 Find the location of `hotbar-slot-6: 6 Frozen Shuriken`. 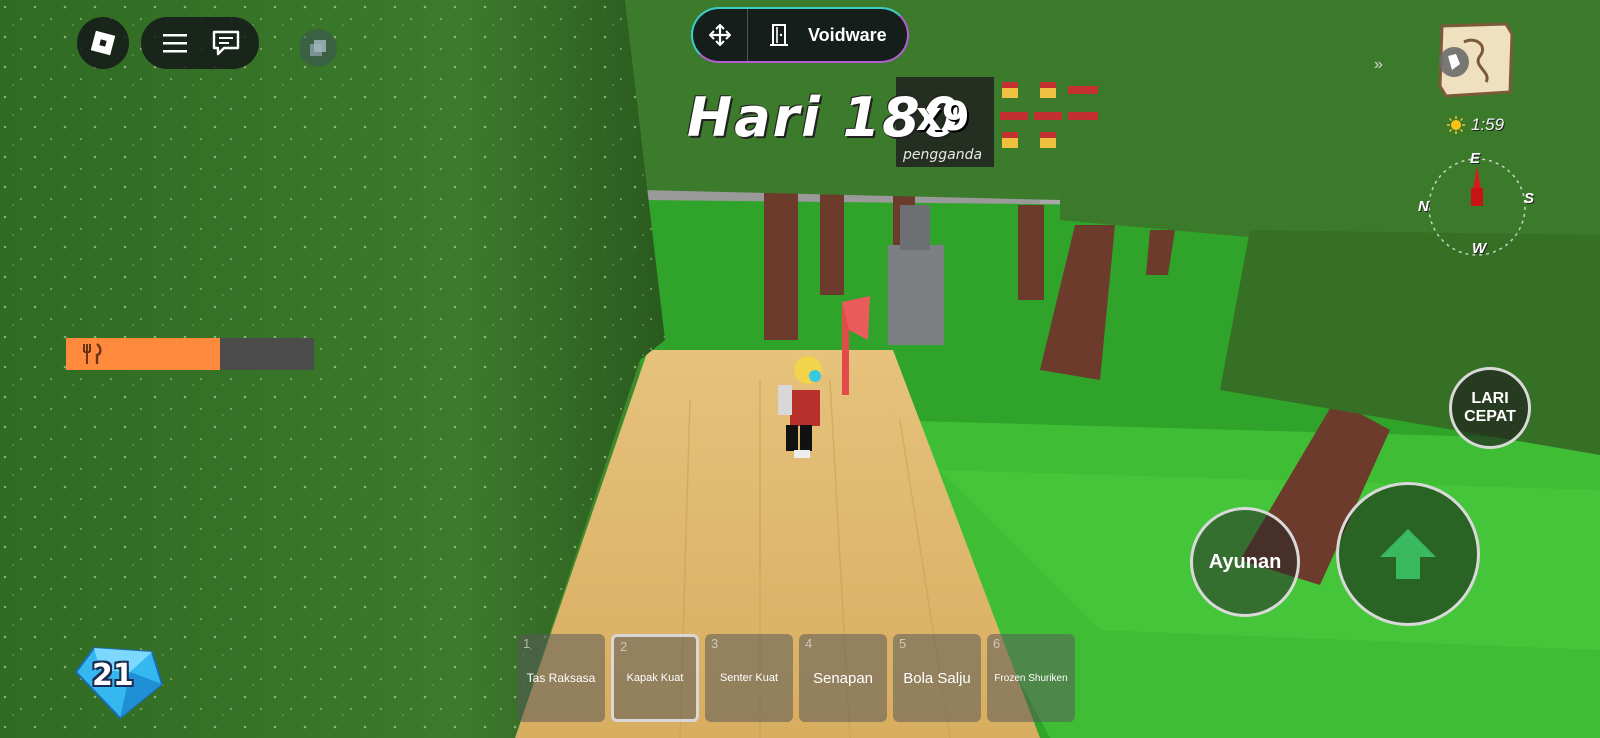

hotbar-slot-6: 6 Frozen Shuriken is located at coordinates (1031, 678).